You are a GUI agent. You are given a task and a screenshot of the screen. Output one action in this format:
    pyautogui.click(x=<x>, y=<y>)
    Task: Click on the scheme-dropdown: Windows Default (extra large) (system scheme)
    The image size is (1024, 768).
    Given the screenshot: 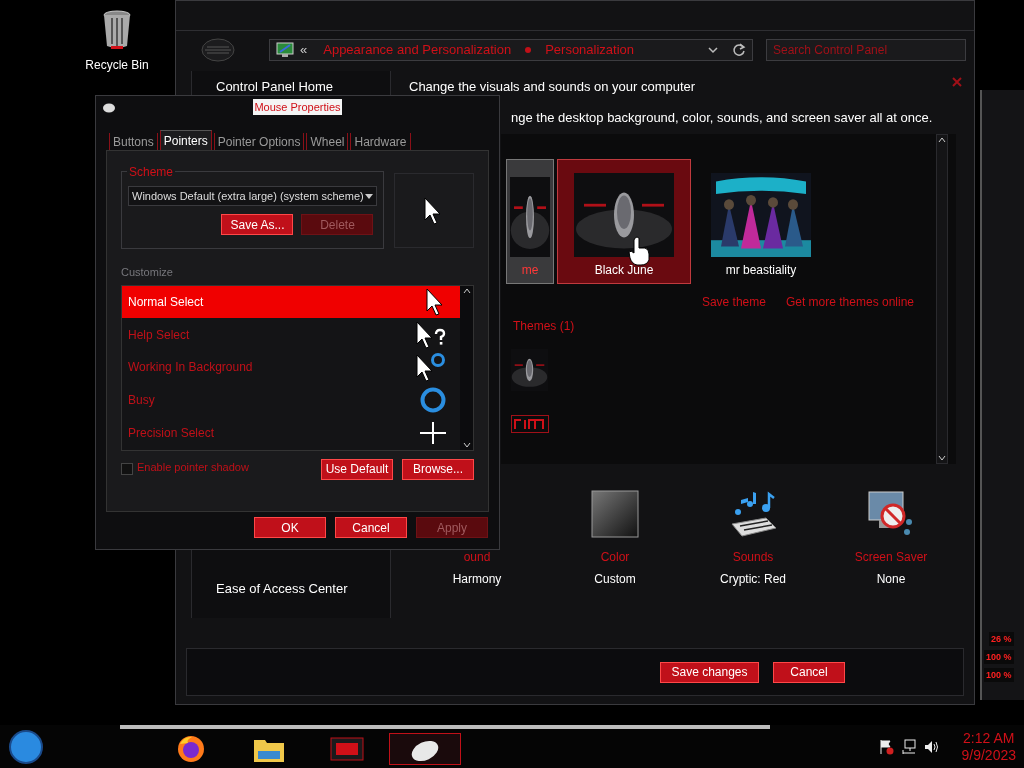 What is the action you would take?
    pyautogui.click(x=253, y=196)
    